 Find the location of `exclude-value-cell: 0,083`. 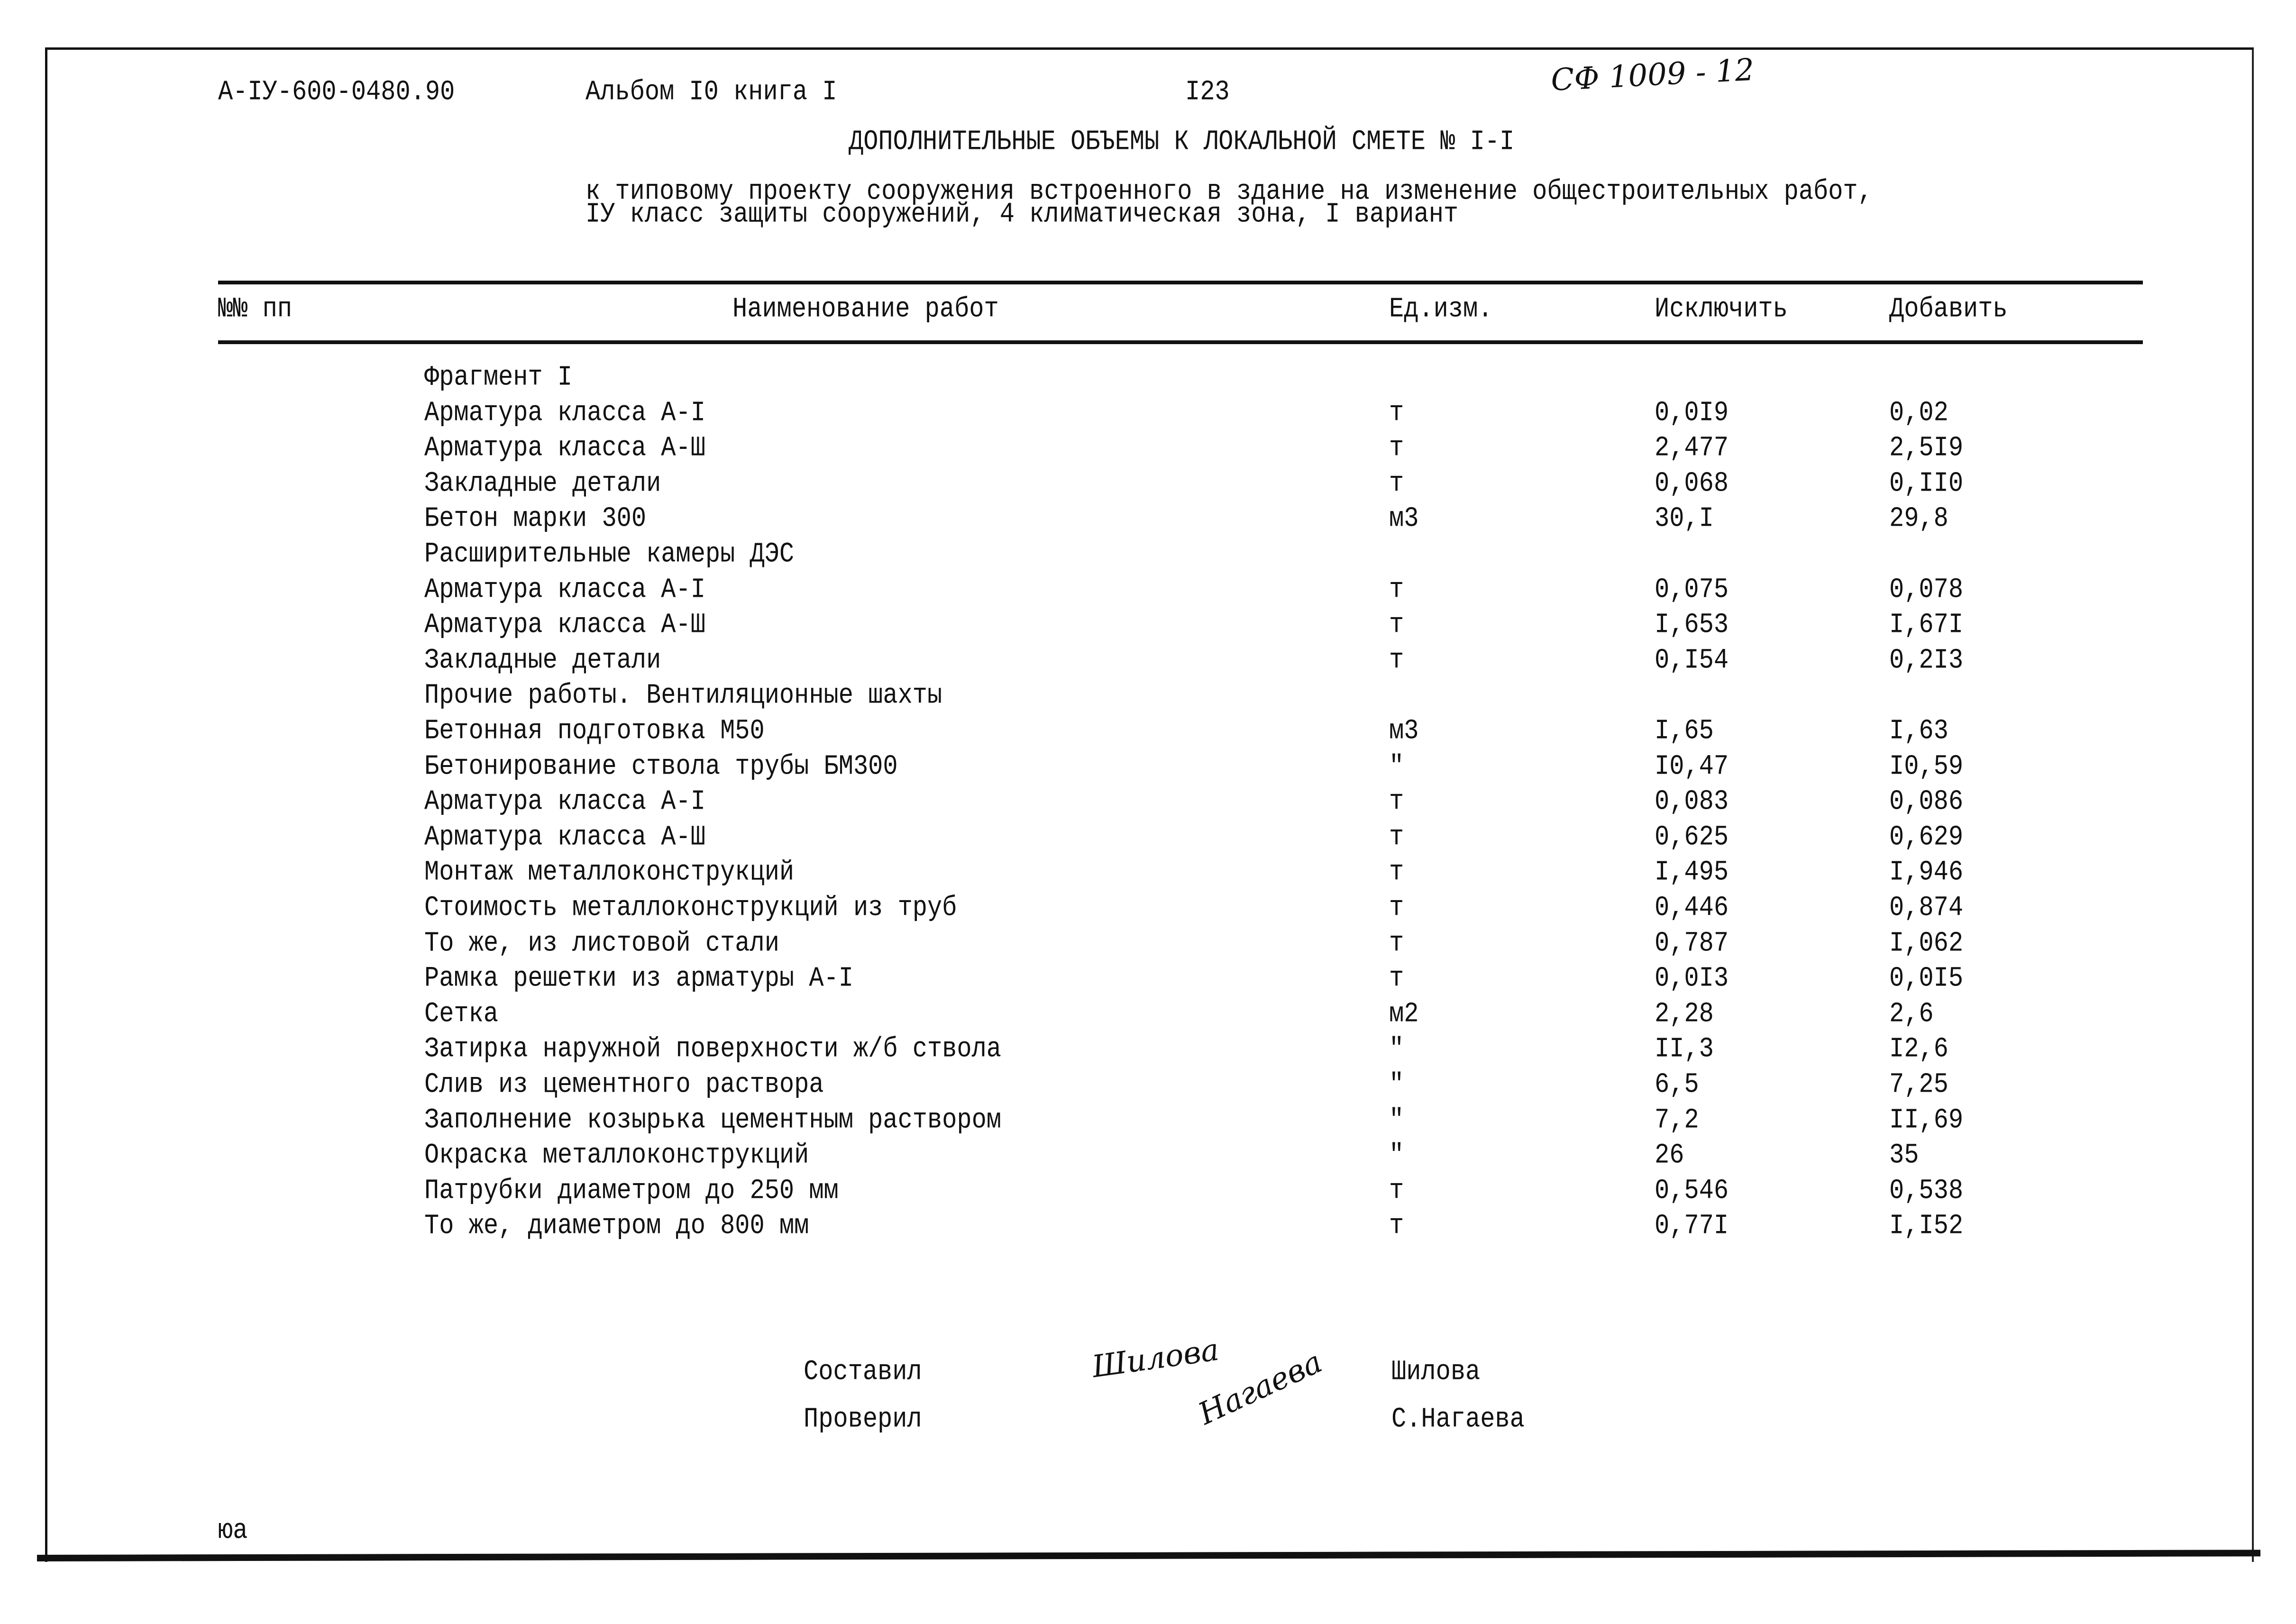

exclude-value-cell: 0,083 is located at coordinates (1692, 801).